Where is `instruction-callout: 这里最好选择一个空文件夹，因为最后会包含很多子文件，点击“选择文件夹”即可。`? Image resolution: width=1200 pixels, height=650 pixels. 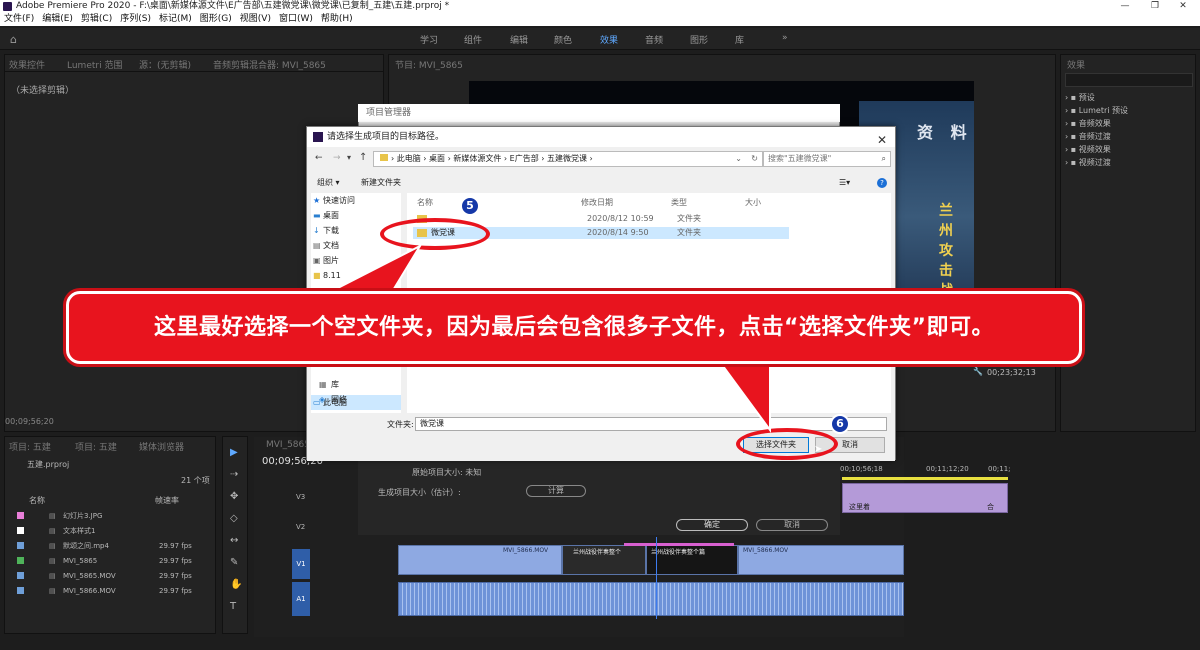
instruction-callout: 这里最好选择一个空文件夹，因为最后会包含很多子文件，点击“选择文件夹”即可。 is located at coordinates (574, 327).